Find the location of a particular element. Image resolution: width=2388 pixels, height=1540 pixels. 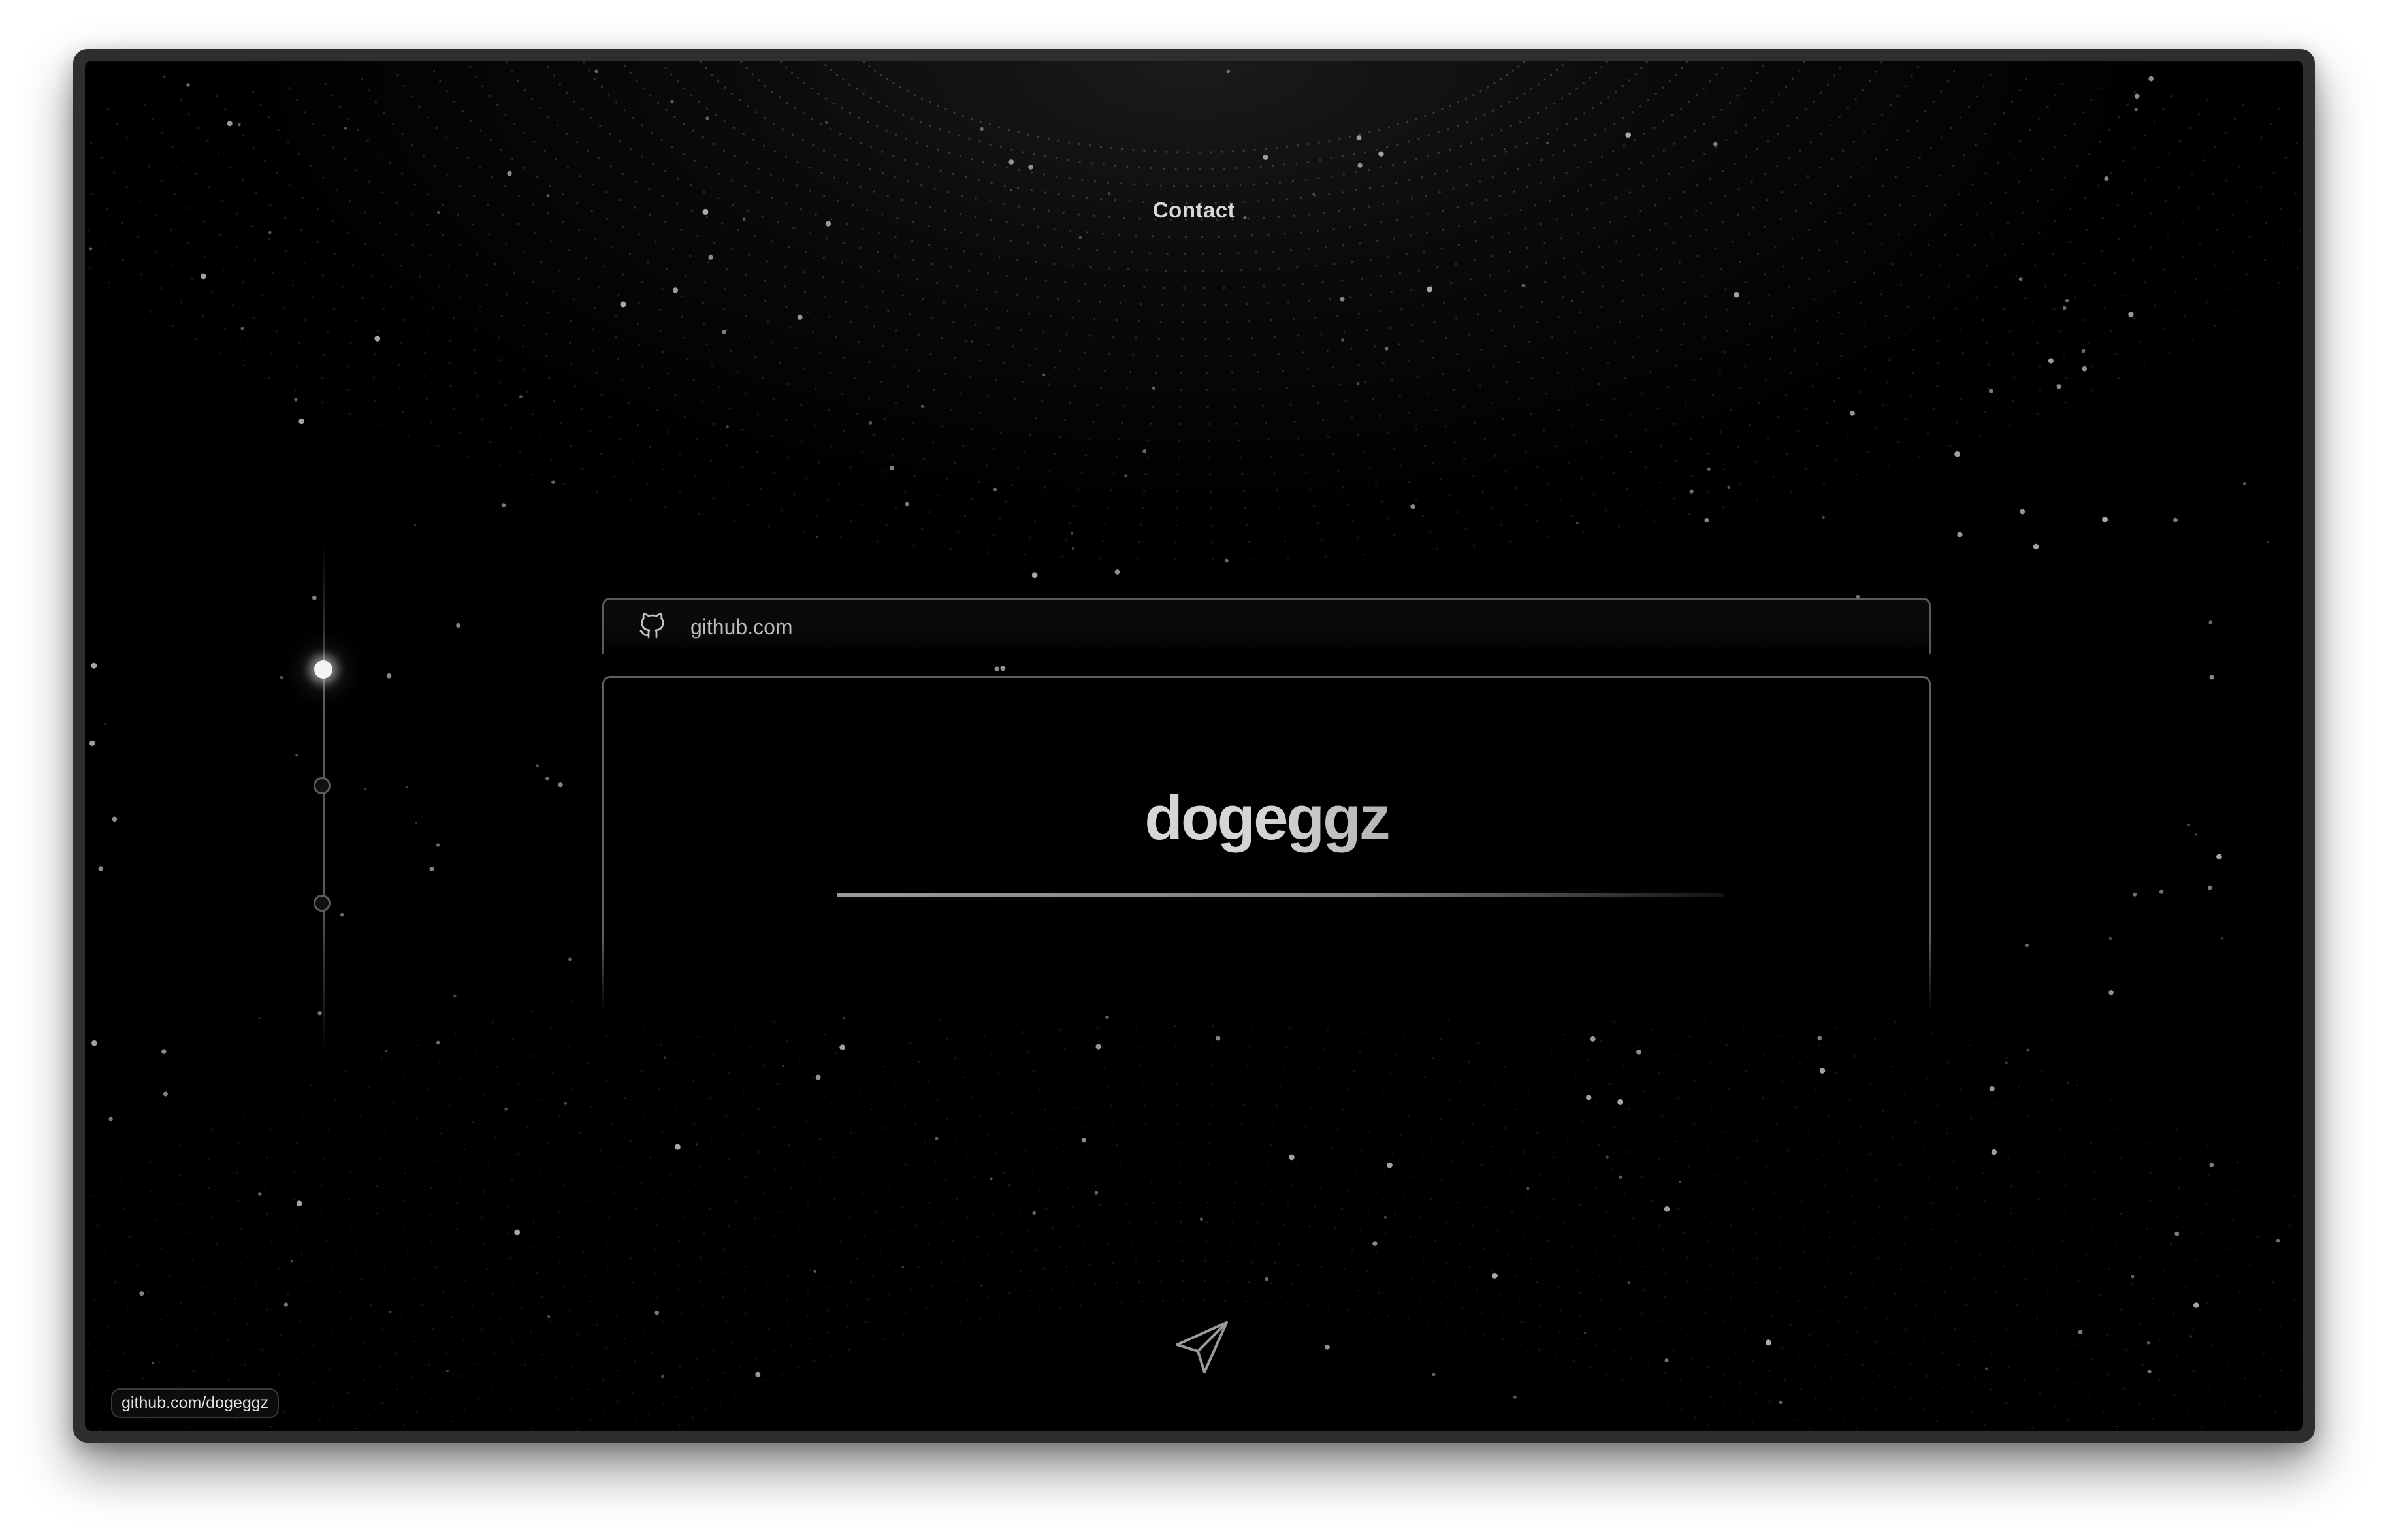

paper-plane-icon is located at coordinates (1201, 1347).